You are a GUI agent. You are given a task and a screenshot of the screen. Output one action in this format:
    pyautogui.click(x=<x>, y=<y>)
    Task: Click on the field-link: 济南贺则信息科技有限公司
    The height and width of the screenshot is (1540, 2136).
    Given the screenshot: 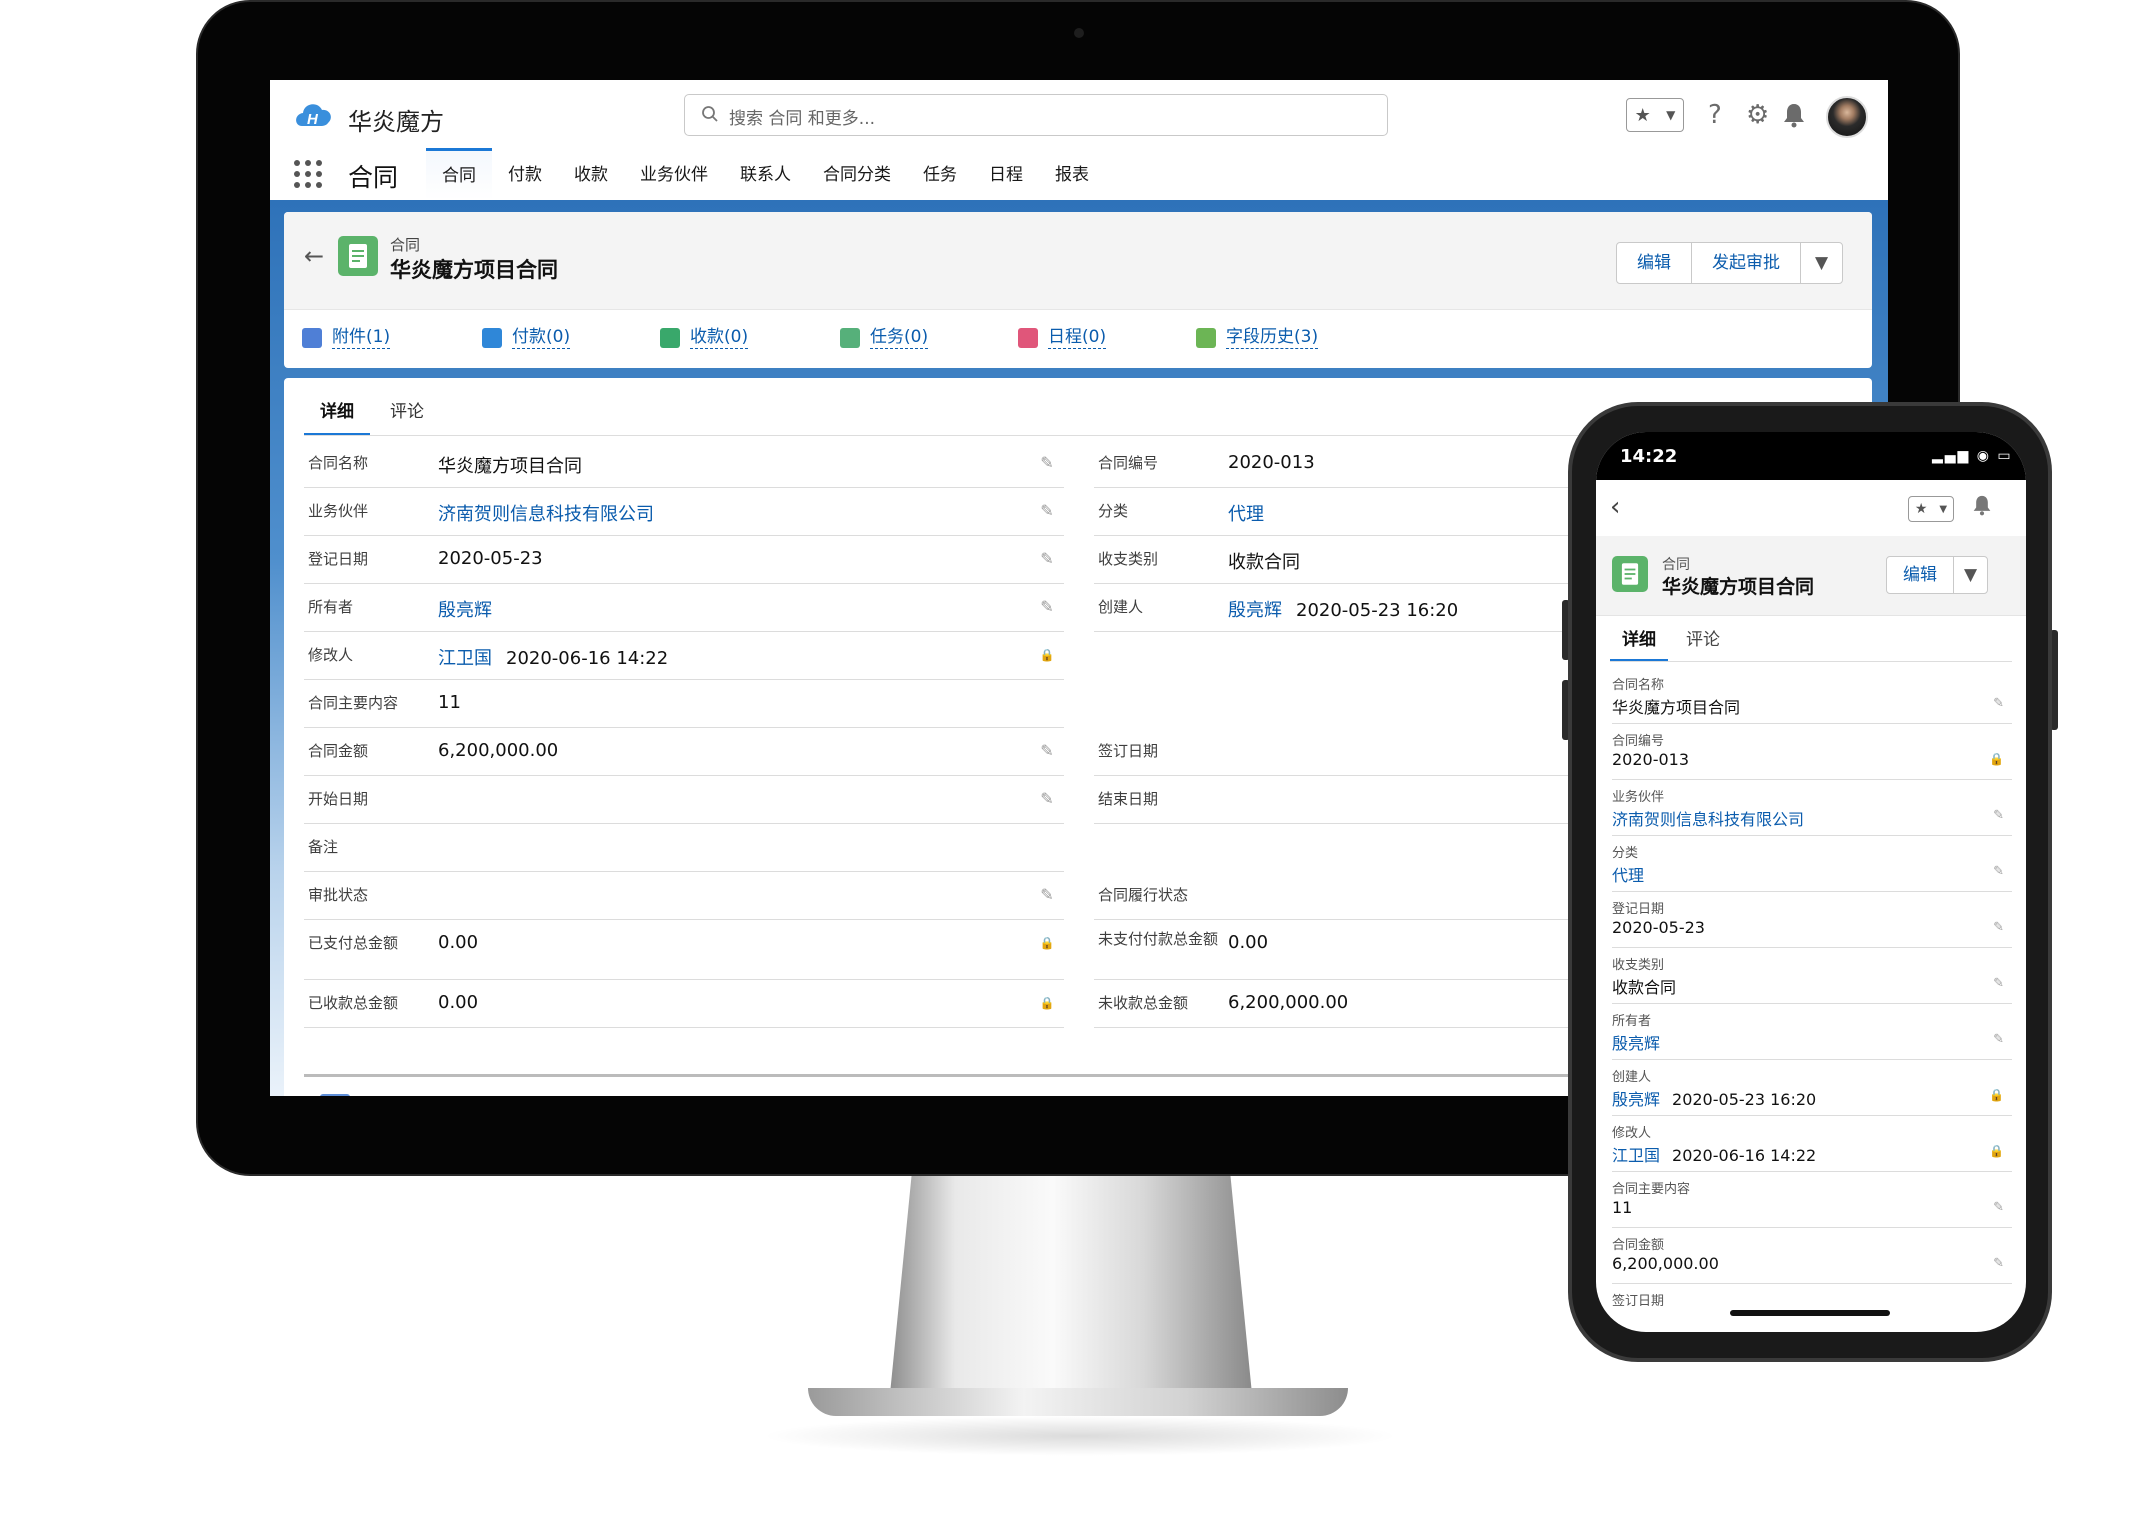 What is the action you would take?
    pyautogui.click(x=546, y=514)
    